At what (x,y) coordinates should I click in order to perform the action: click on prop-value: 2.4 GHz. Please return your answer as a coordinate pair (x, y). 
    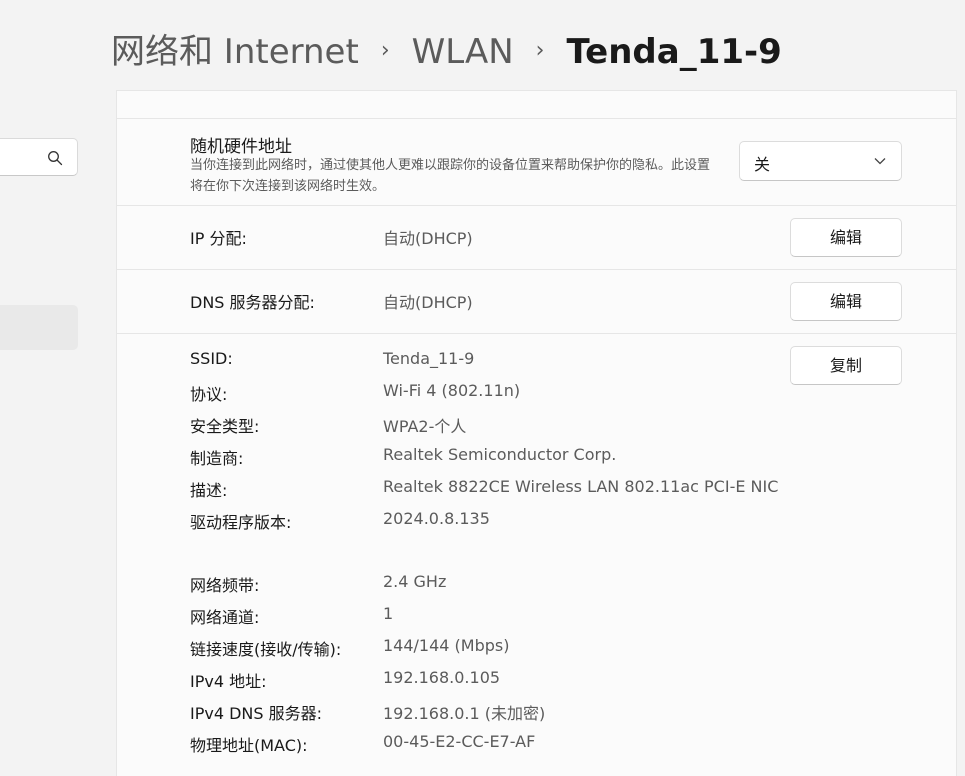
    Looking at the image, I should click on (415, 581).